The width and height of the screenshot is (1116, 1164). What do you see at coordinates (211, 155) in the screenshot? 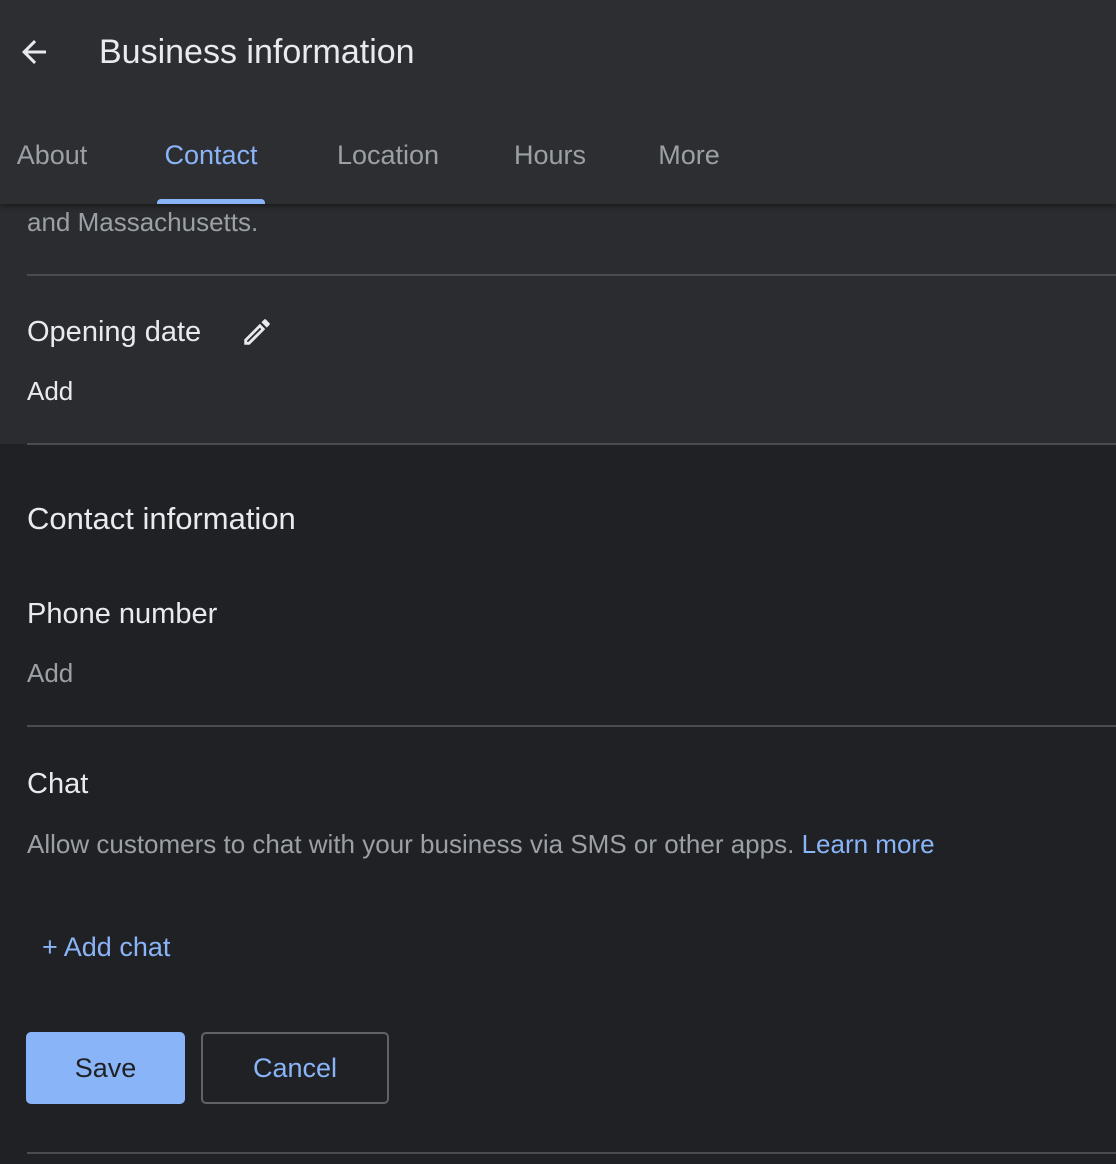
I see `tab-contact-label: Contact` at bounding box center [211, 155].